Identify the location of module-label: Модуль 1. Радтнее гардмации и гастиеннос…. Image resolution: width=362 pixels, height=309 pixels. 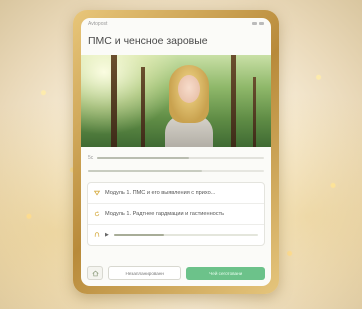
(165, 214).